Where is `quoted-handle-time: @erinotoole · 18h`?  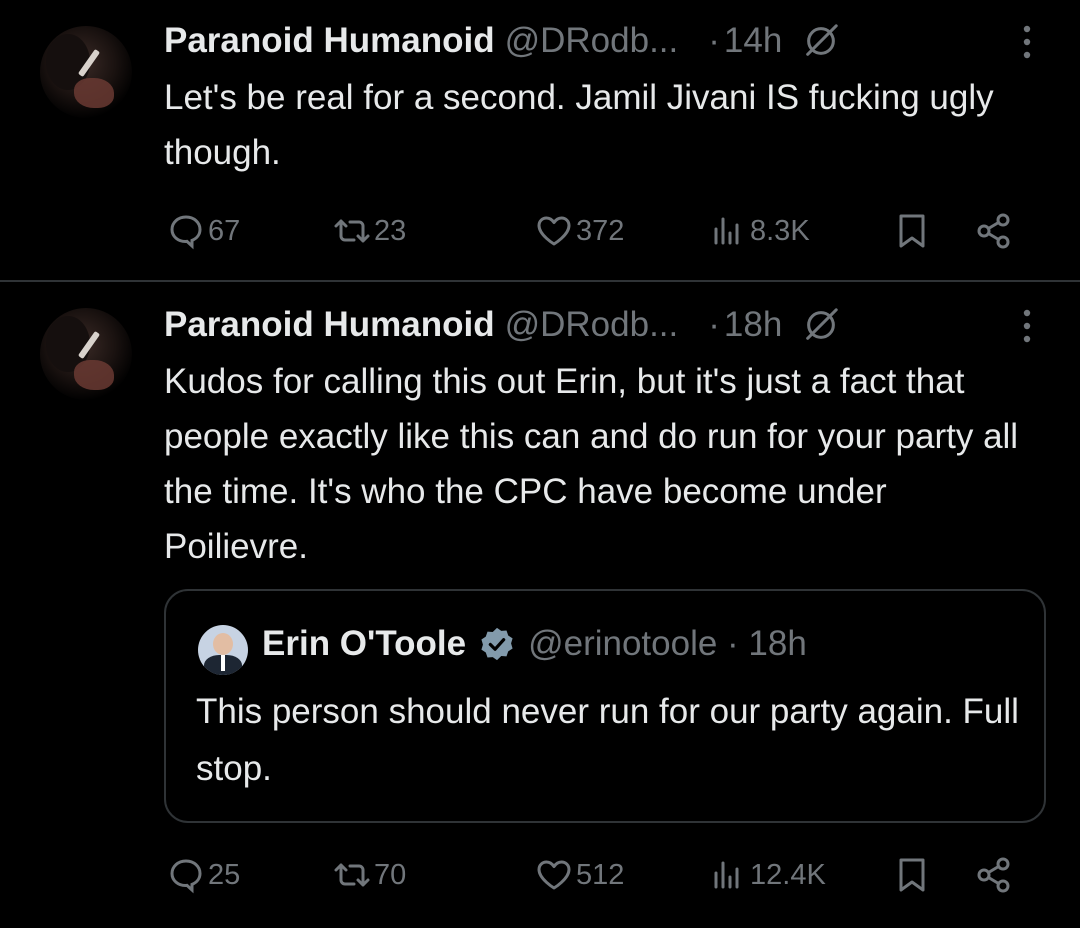
quoted-handle-time: @erinotoole · 18h is located at coordinates (667, 644).